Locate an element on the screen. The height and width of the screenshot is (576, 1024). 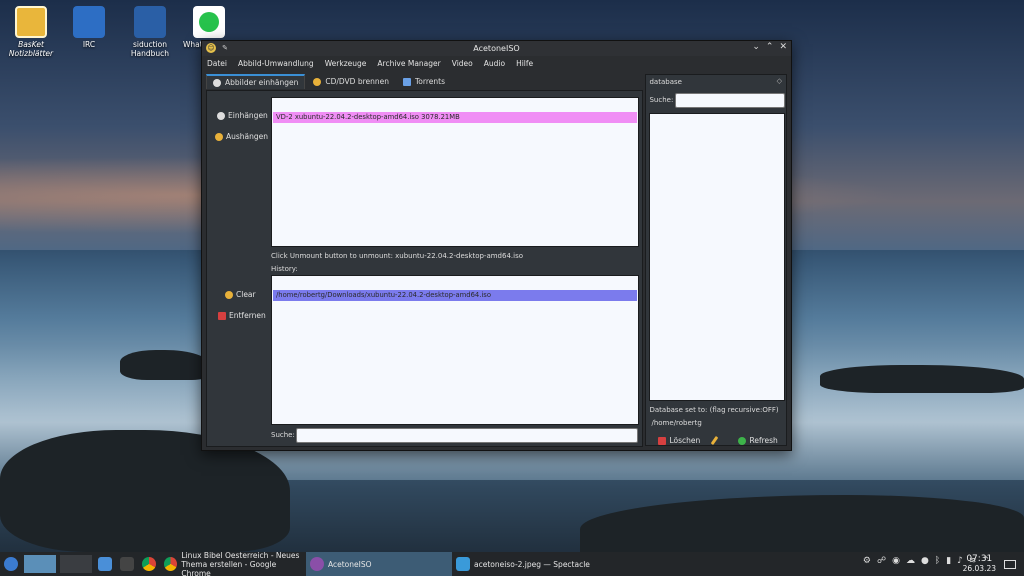
search-label: Suche: is located at coordinates (283, 435).